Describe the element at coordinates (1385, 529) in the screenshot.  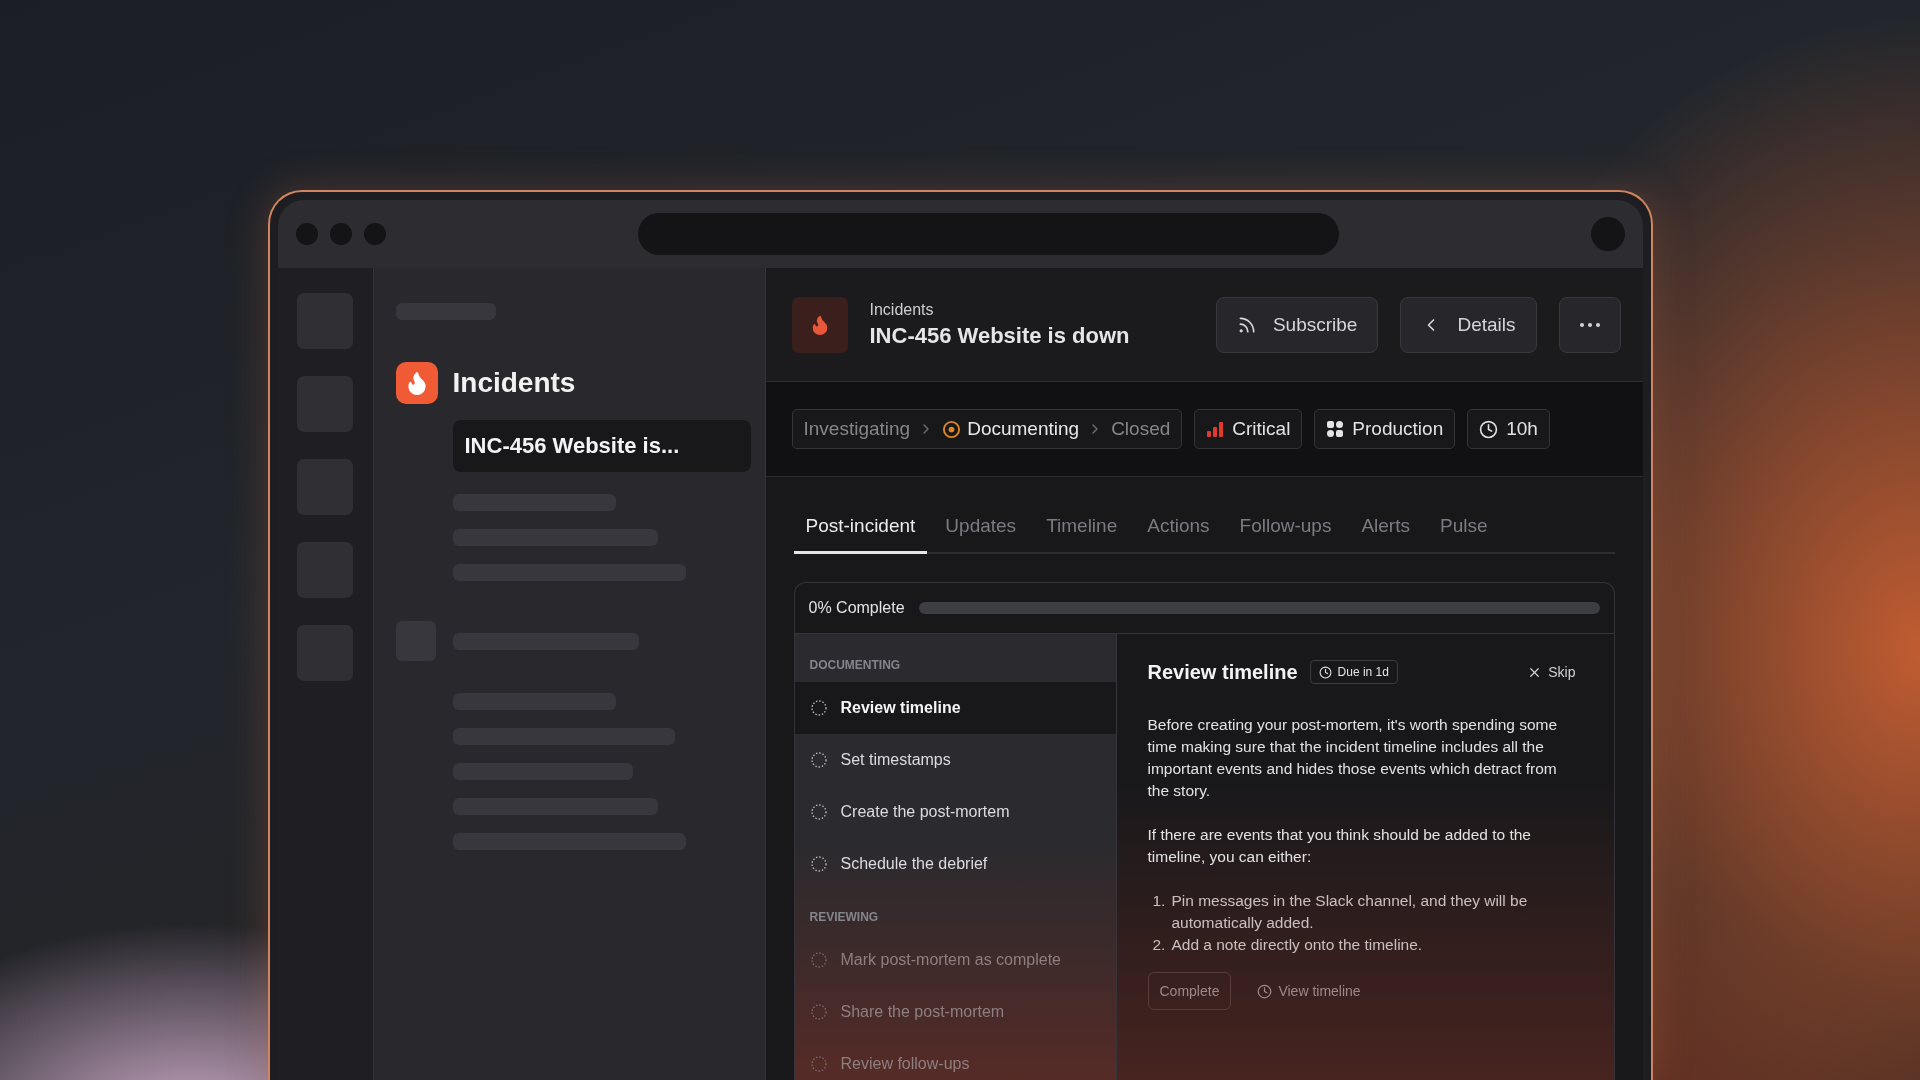
I see `tab: Alerts` at that location.